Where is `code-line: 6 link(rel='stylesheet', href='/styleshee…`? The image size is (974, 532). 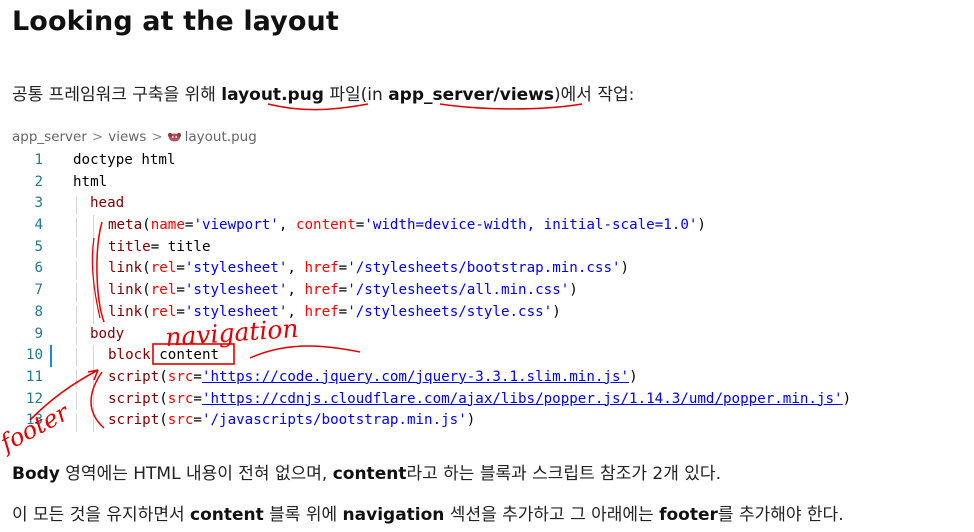
code-line: 6 link(rel='stylesheet', href='/styleshee… is located at coordinates (487, 269).